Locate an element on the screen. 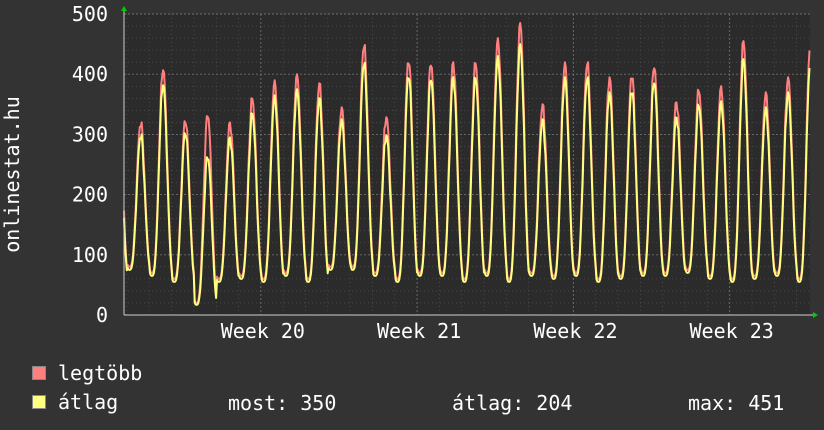 The height and width of the screenshot is (430, 824). legend-label-max: legtöbb is located at coordinates (100, 373).